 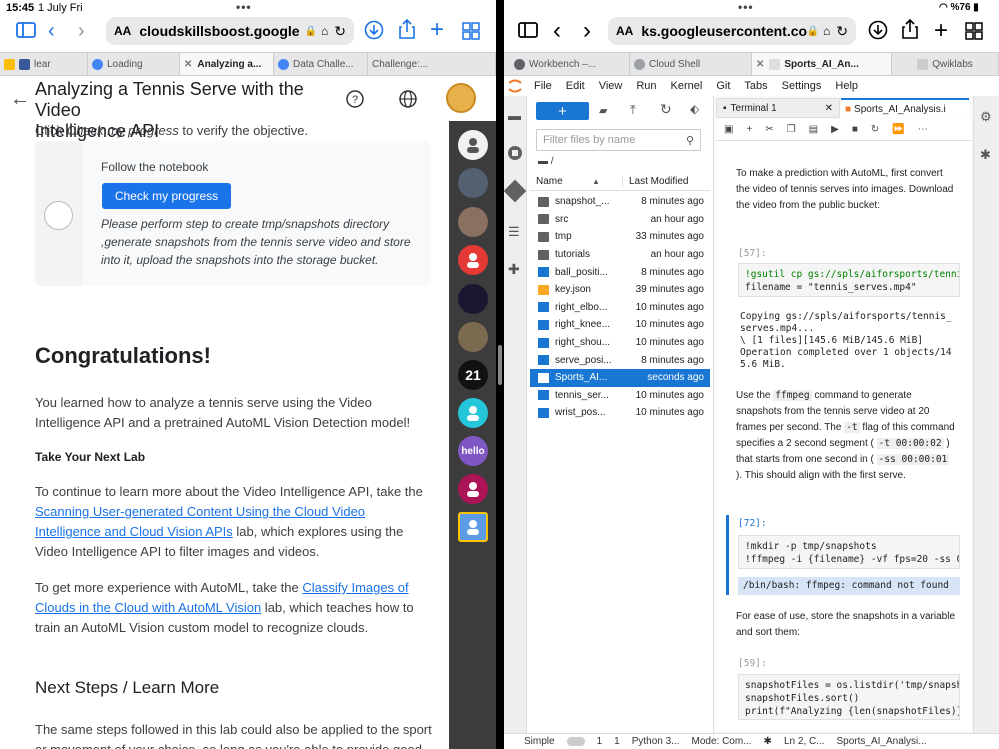 What do you see at coordinates (500, 374) in the screenshot?
I see `split-view-divider` at bounding box center [500, 374].